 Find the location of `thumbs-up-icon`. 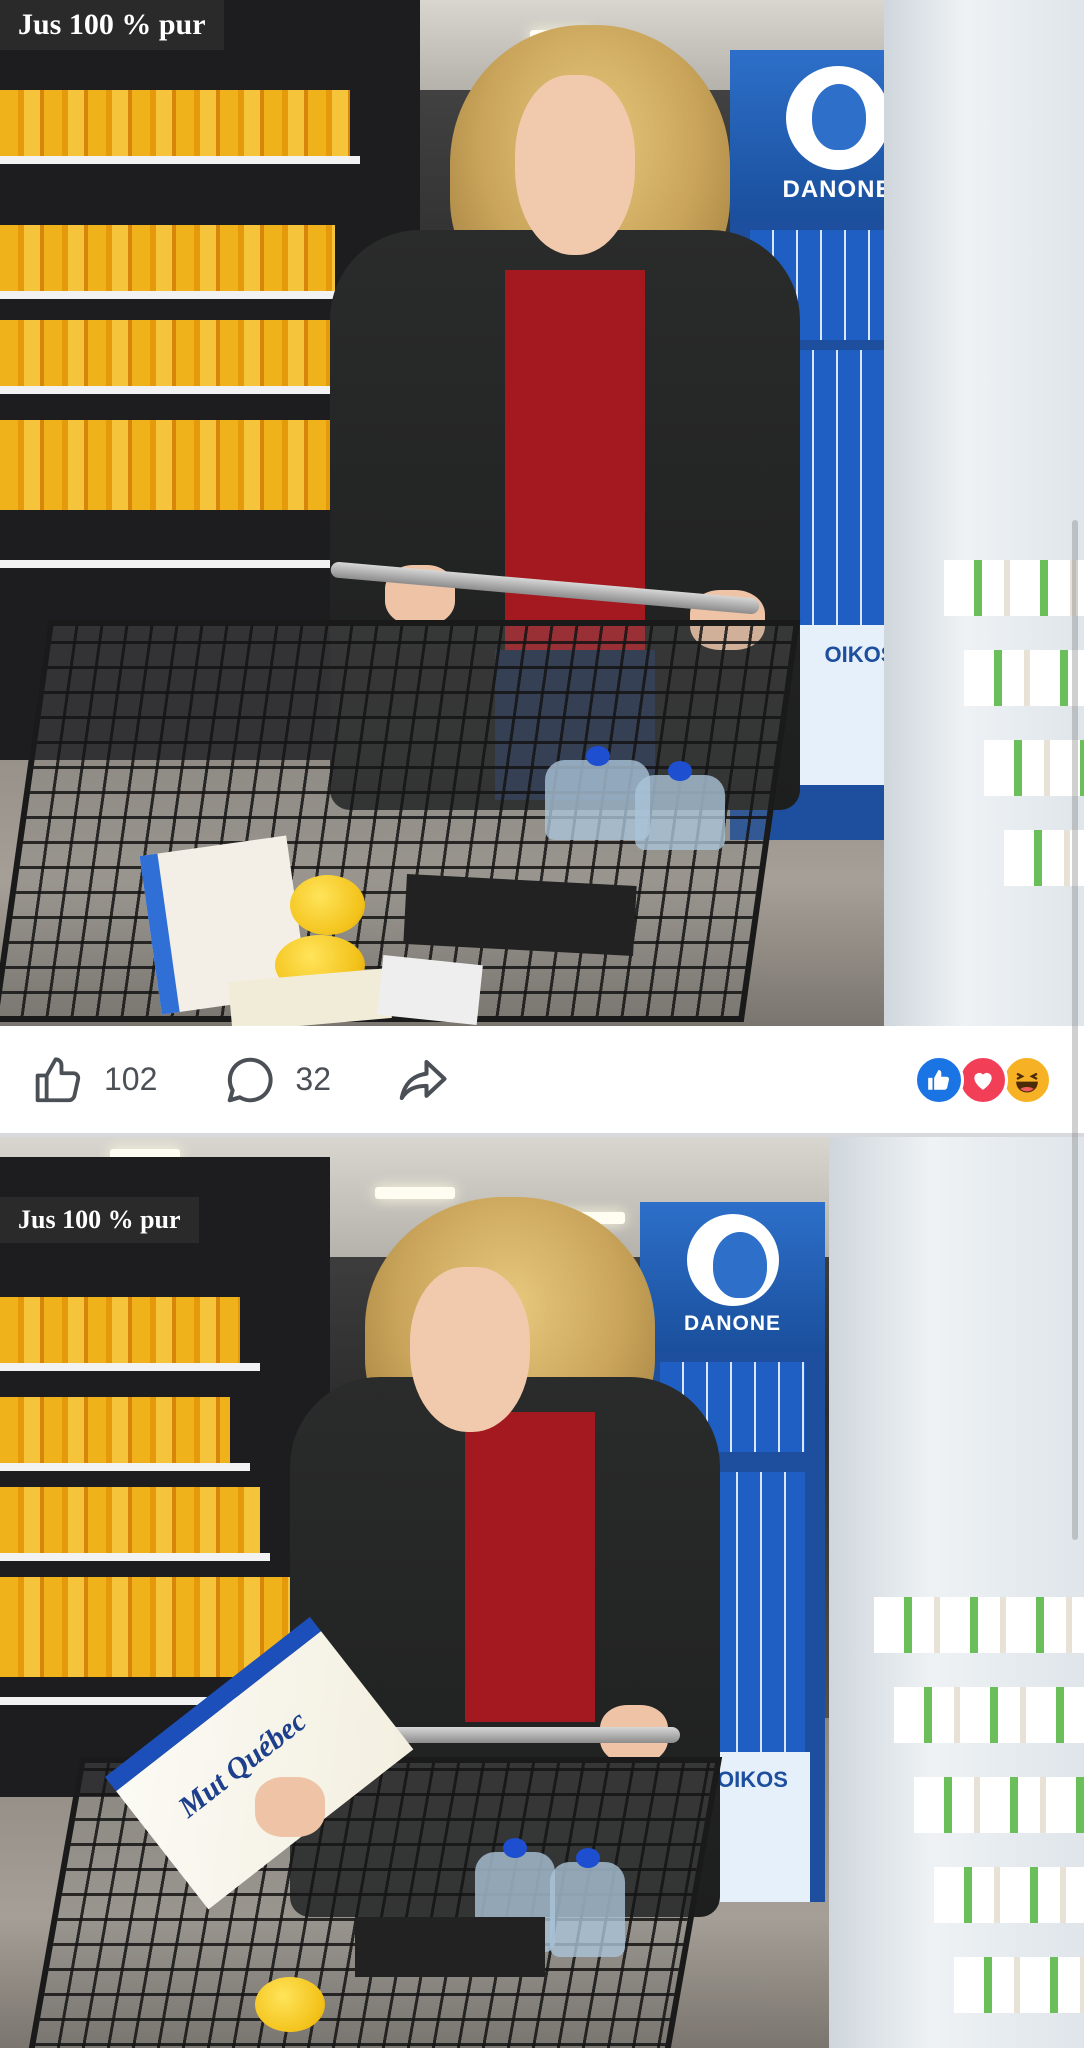

thumbs-up-icon is located at coordinates (59, 1080).